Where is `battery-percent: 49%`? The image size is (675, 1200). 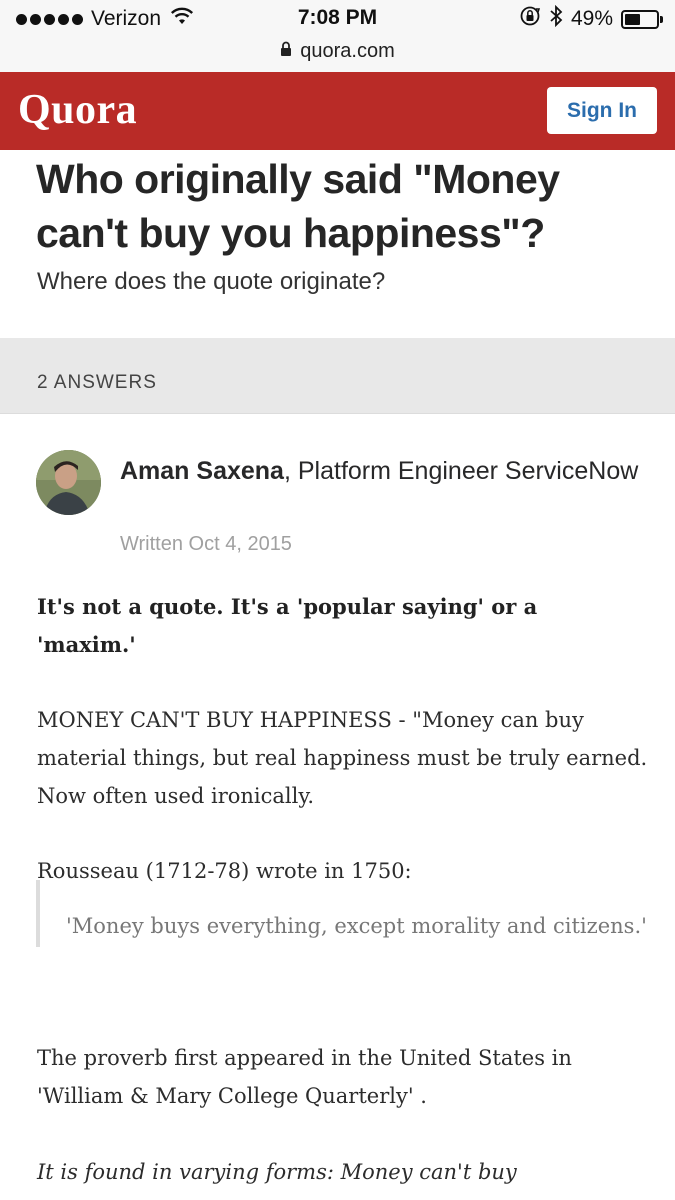 battery-percent: 49% is located at coordinates (591, 18).